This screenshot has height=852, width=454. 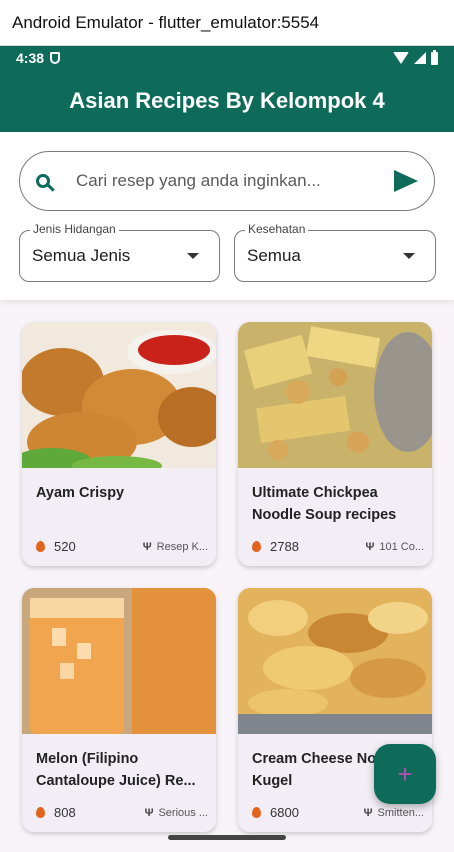 What do you see at coordinates (227, 58) in the screenshot?
I see `status-bar: 4:38` at bounding box center [227, 58].